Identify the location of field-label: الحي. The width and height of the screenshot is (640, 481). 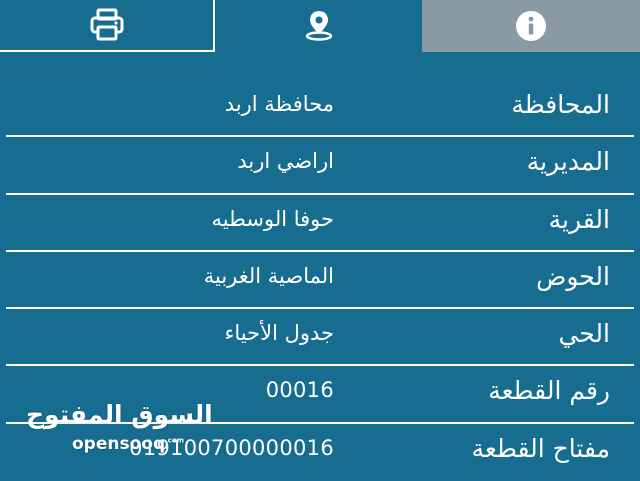
(584, 334).